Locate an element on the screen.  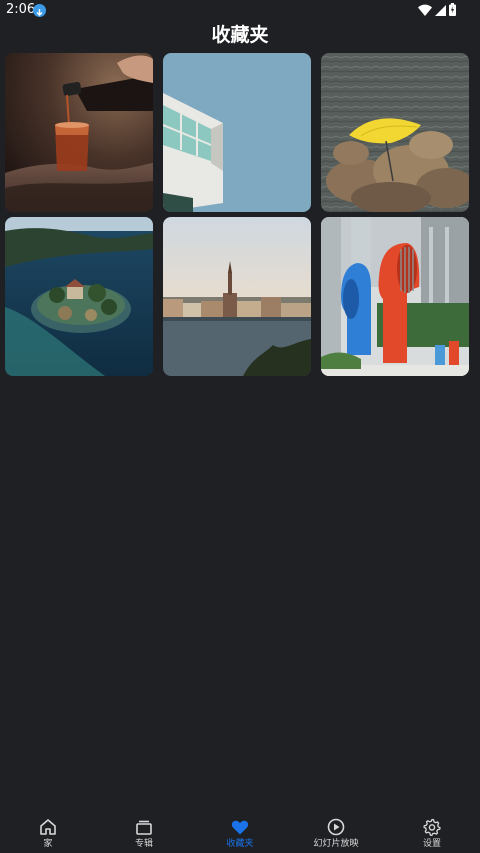
photo-tile-island is located at coordinates (79, 296).